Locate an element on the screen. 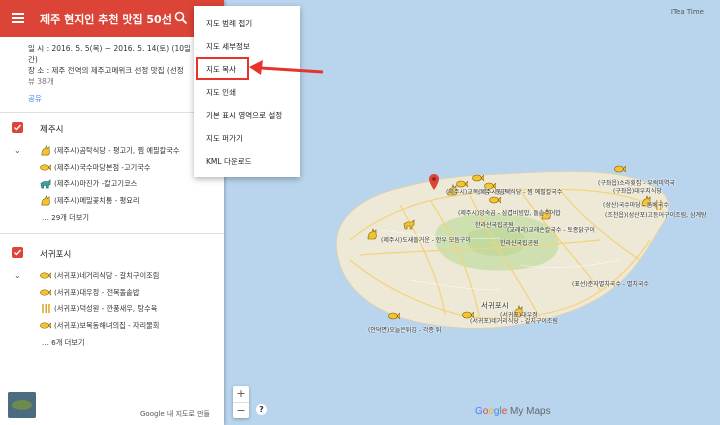 The height and width of the screenshot is (425, 720). panel-header: 제주 현지인 추천 맛집 50선 is located at coordinates (112, 18).